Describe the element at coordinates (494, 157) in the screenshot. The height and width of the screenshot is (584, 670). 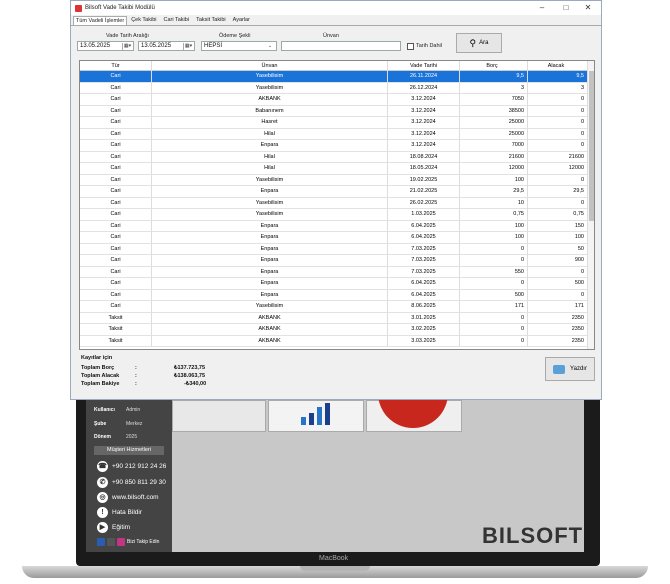
I see `cell-debt: 21600` at that location.